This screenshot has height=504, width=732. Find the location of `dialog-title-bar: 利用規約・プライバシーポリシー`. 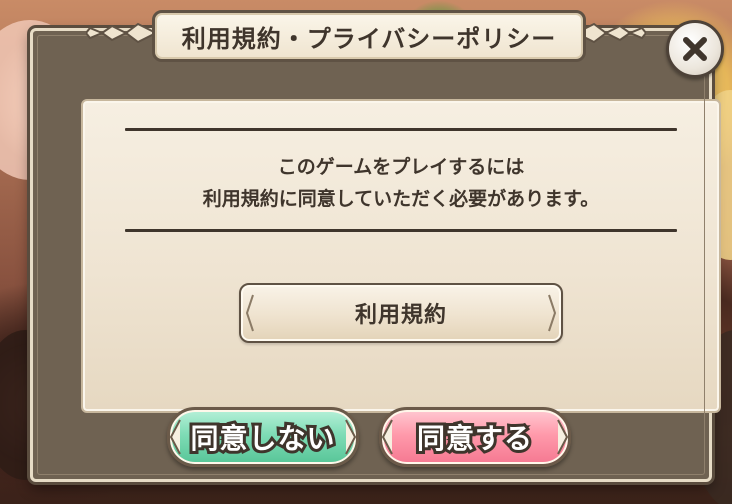

dialog-title-bar: 利用規約・プライバシーポリシー is located at coordinates (369, 36).